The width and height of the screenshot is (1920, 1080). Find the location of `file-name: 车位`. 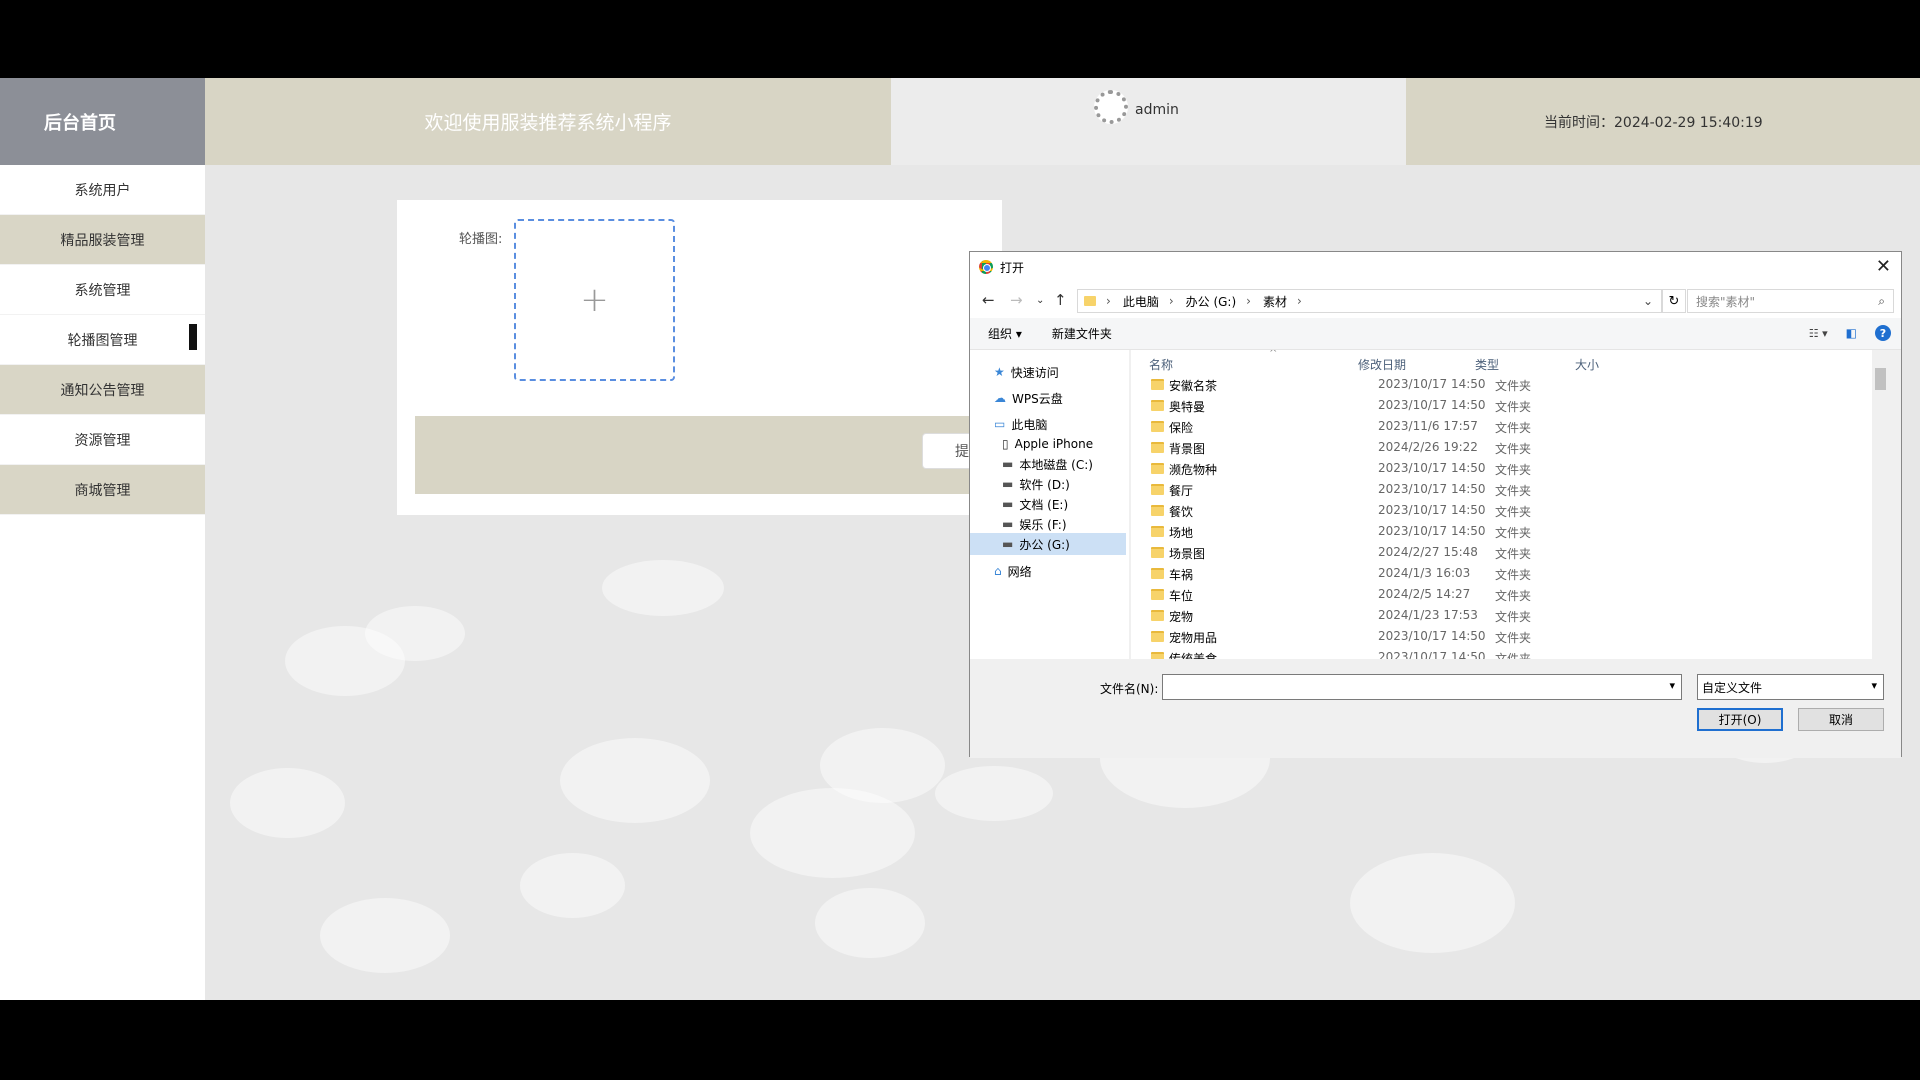

file-name: 车位 is located at coordinates (1181, 596).